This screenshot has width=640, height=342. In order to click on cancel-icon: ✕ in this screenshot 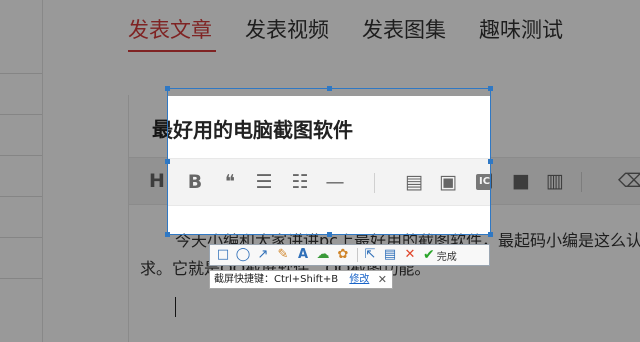, I will do `click(410, 255)`.